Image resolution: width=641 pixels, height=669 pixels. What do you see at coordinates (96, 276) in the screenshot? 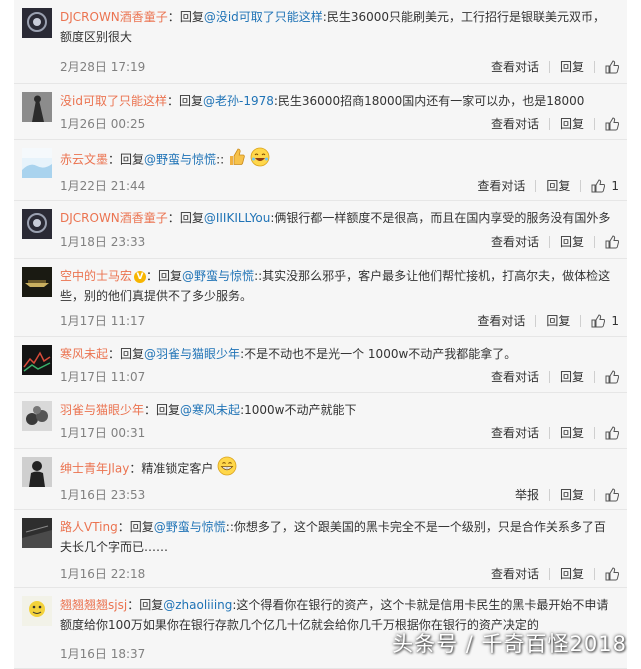
I see `comment-username: 空中的士马宏` at bounding box center [96, 276].